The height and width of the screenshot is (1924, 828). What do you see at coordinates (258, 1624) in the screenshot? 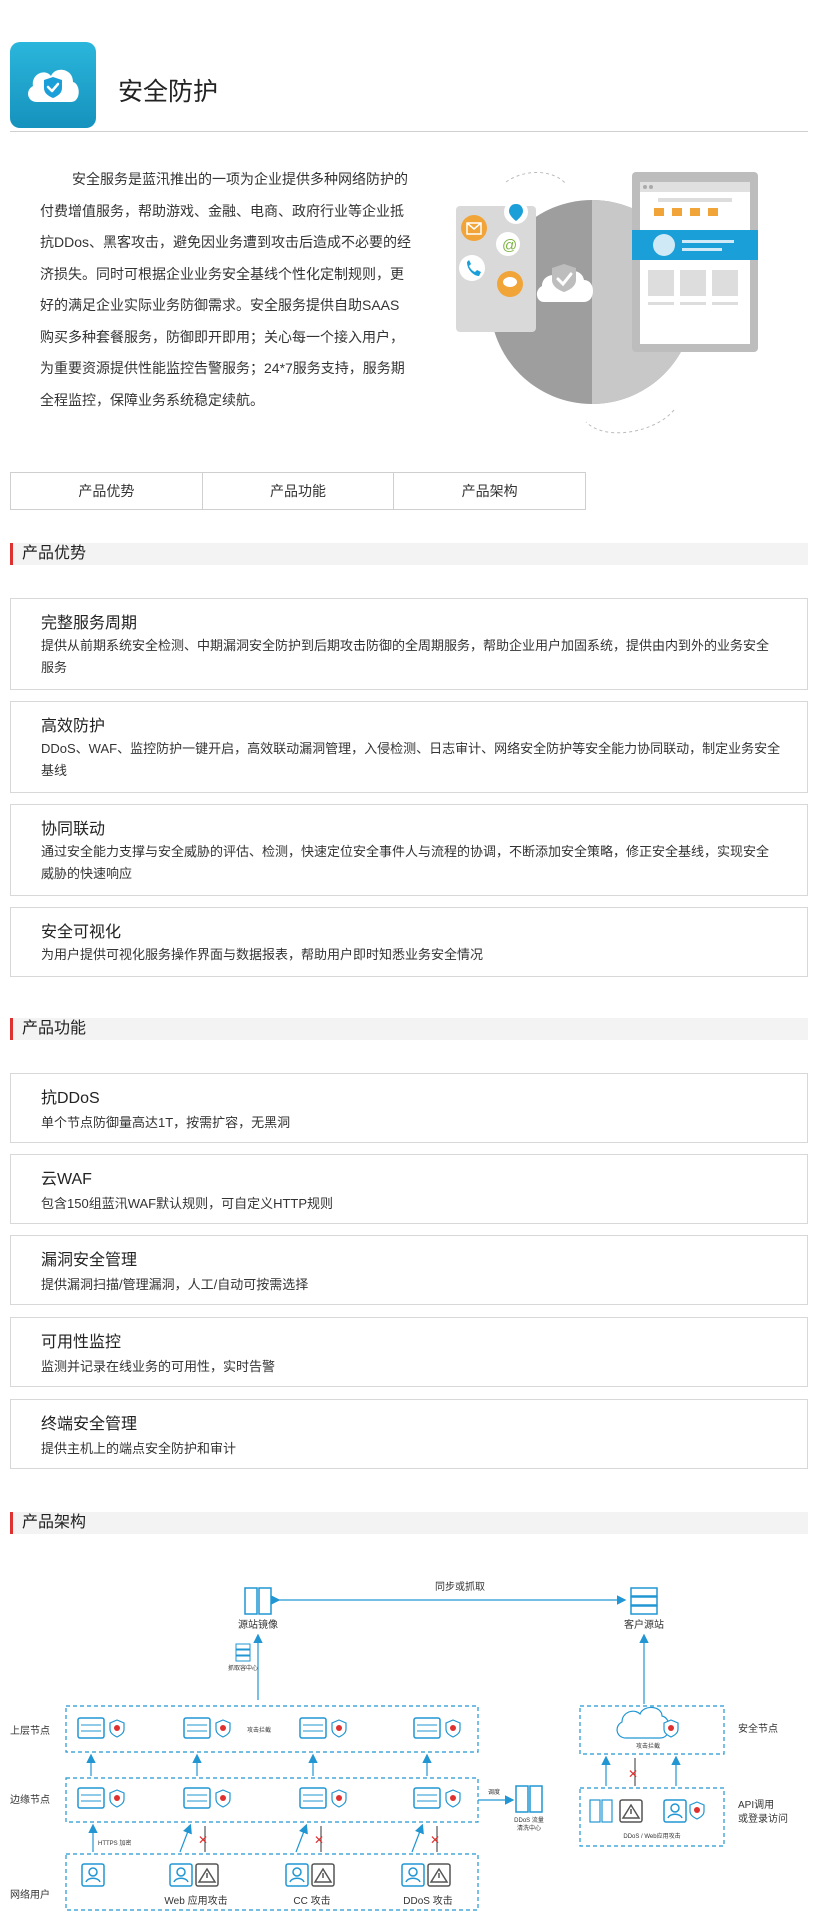
I see `mirror-label: 源站镜像` at bounding box center [258, 1624].